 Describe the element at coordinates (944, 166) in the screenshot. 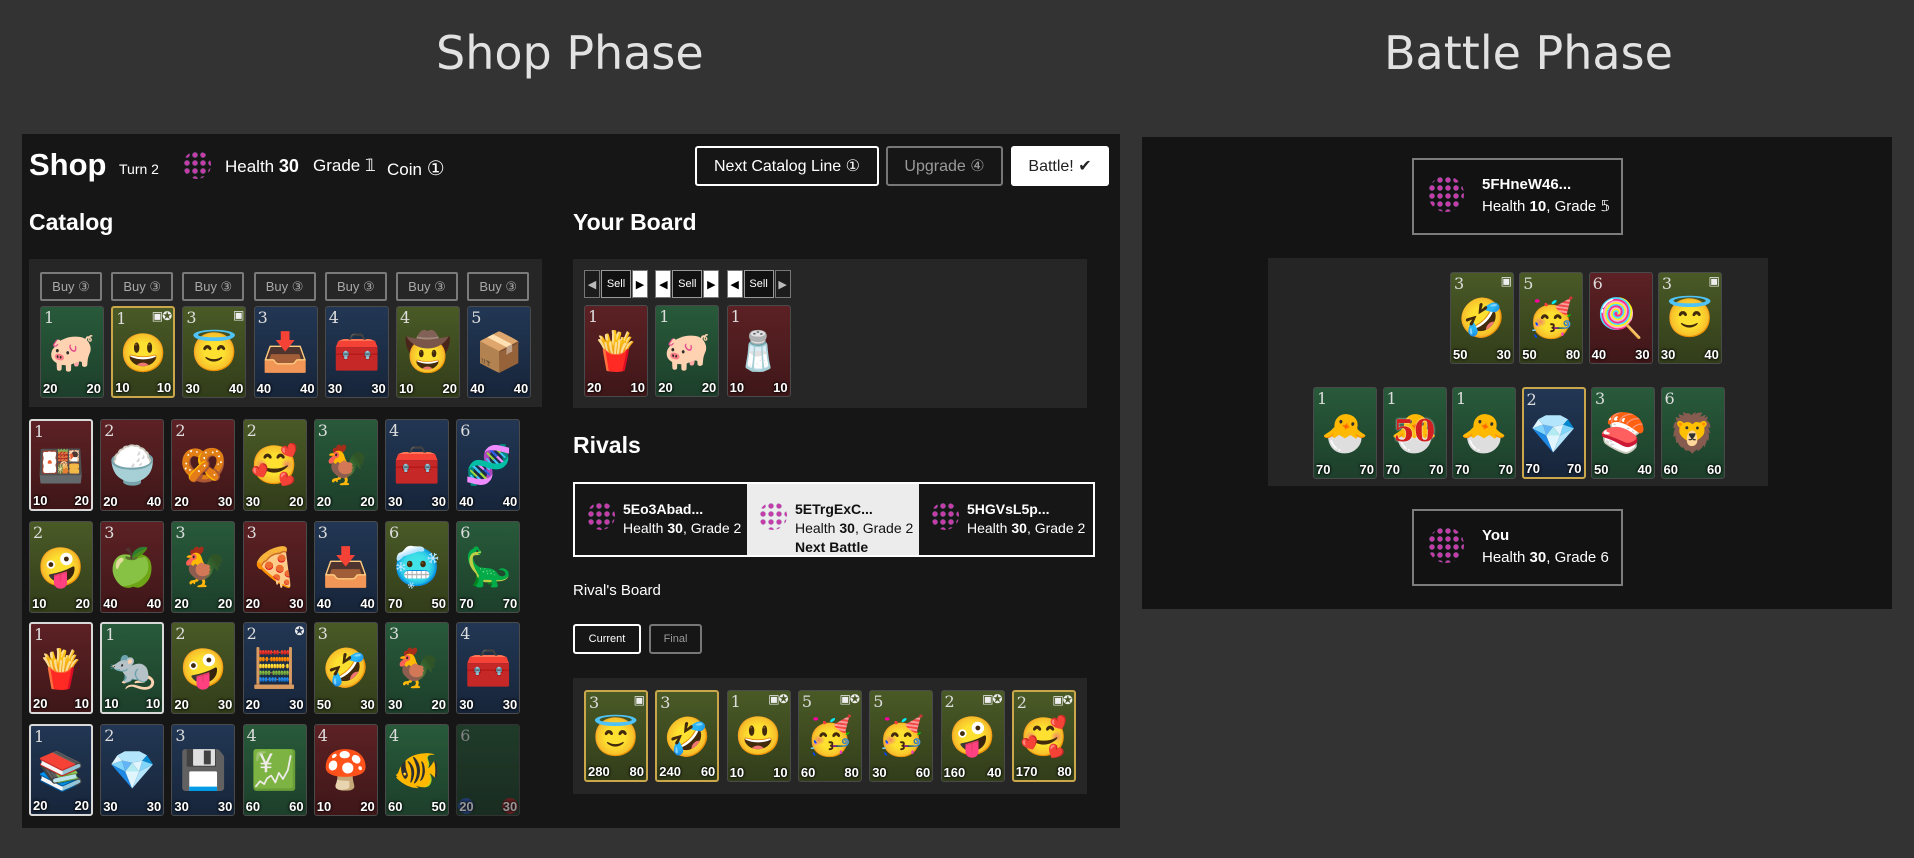

I see `upgrade-button: Upgrade ④` at that location.